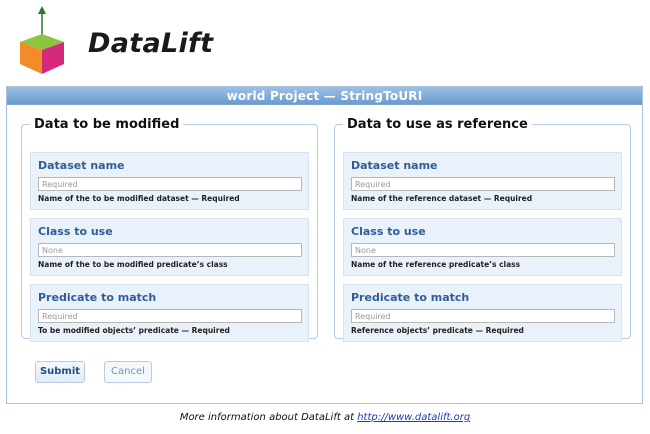 This screenshot has height=434, width=650. I want to click on predicate-reference-input, so click(483, 316).